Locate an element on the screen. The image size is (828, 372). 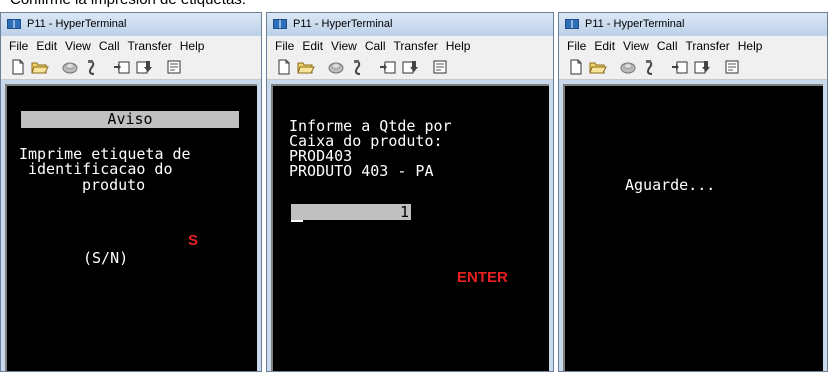
screen-header: Aviso is located at coordinates (130, 119).